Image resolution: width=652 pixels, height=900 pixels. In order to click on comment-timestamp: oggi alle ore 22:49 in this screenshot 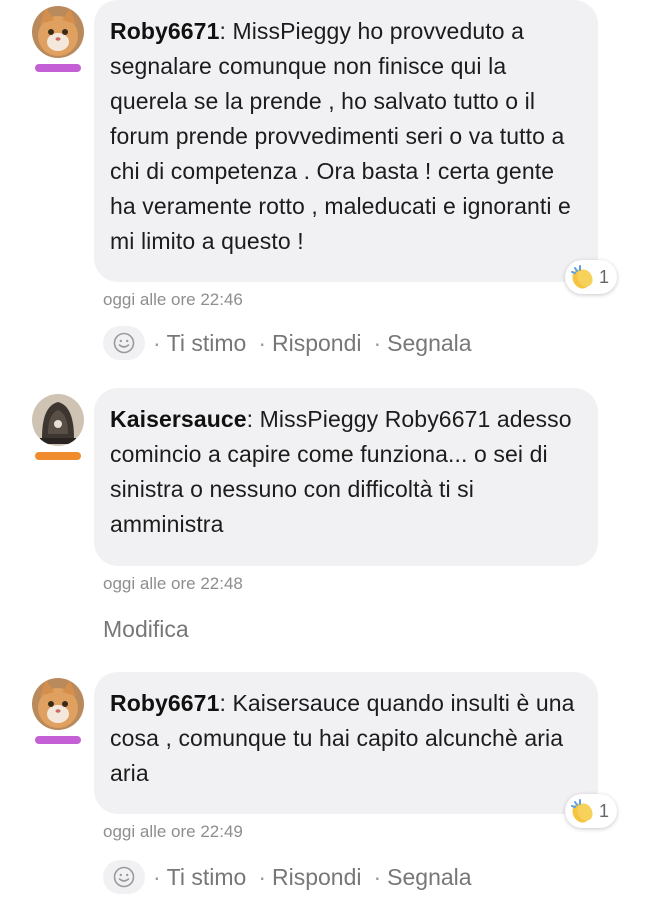, I will do `click(173, 831)`.